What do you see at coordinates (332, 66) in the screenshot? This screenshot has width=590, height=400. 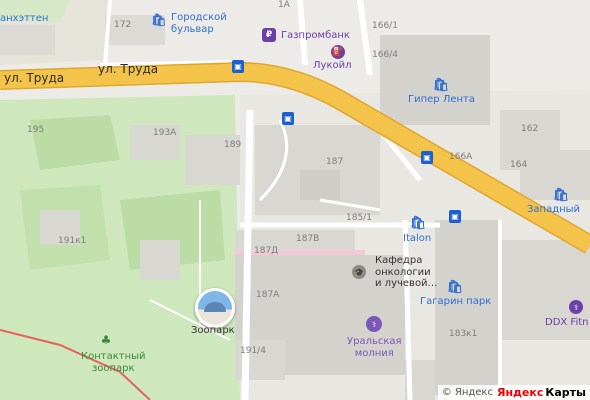 I see `poi-label-lukoil: Лукойл` at bounding box center [332, 66].